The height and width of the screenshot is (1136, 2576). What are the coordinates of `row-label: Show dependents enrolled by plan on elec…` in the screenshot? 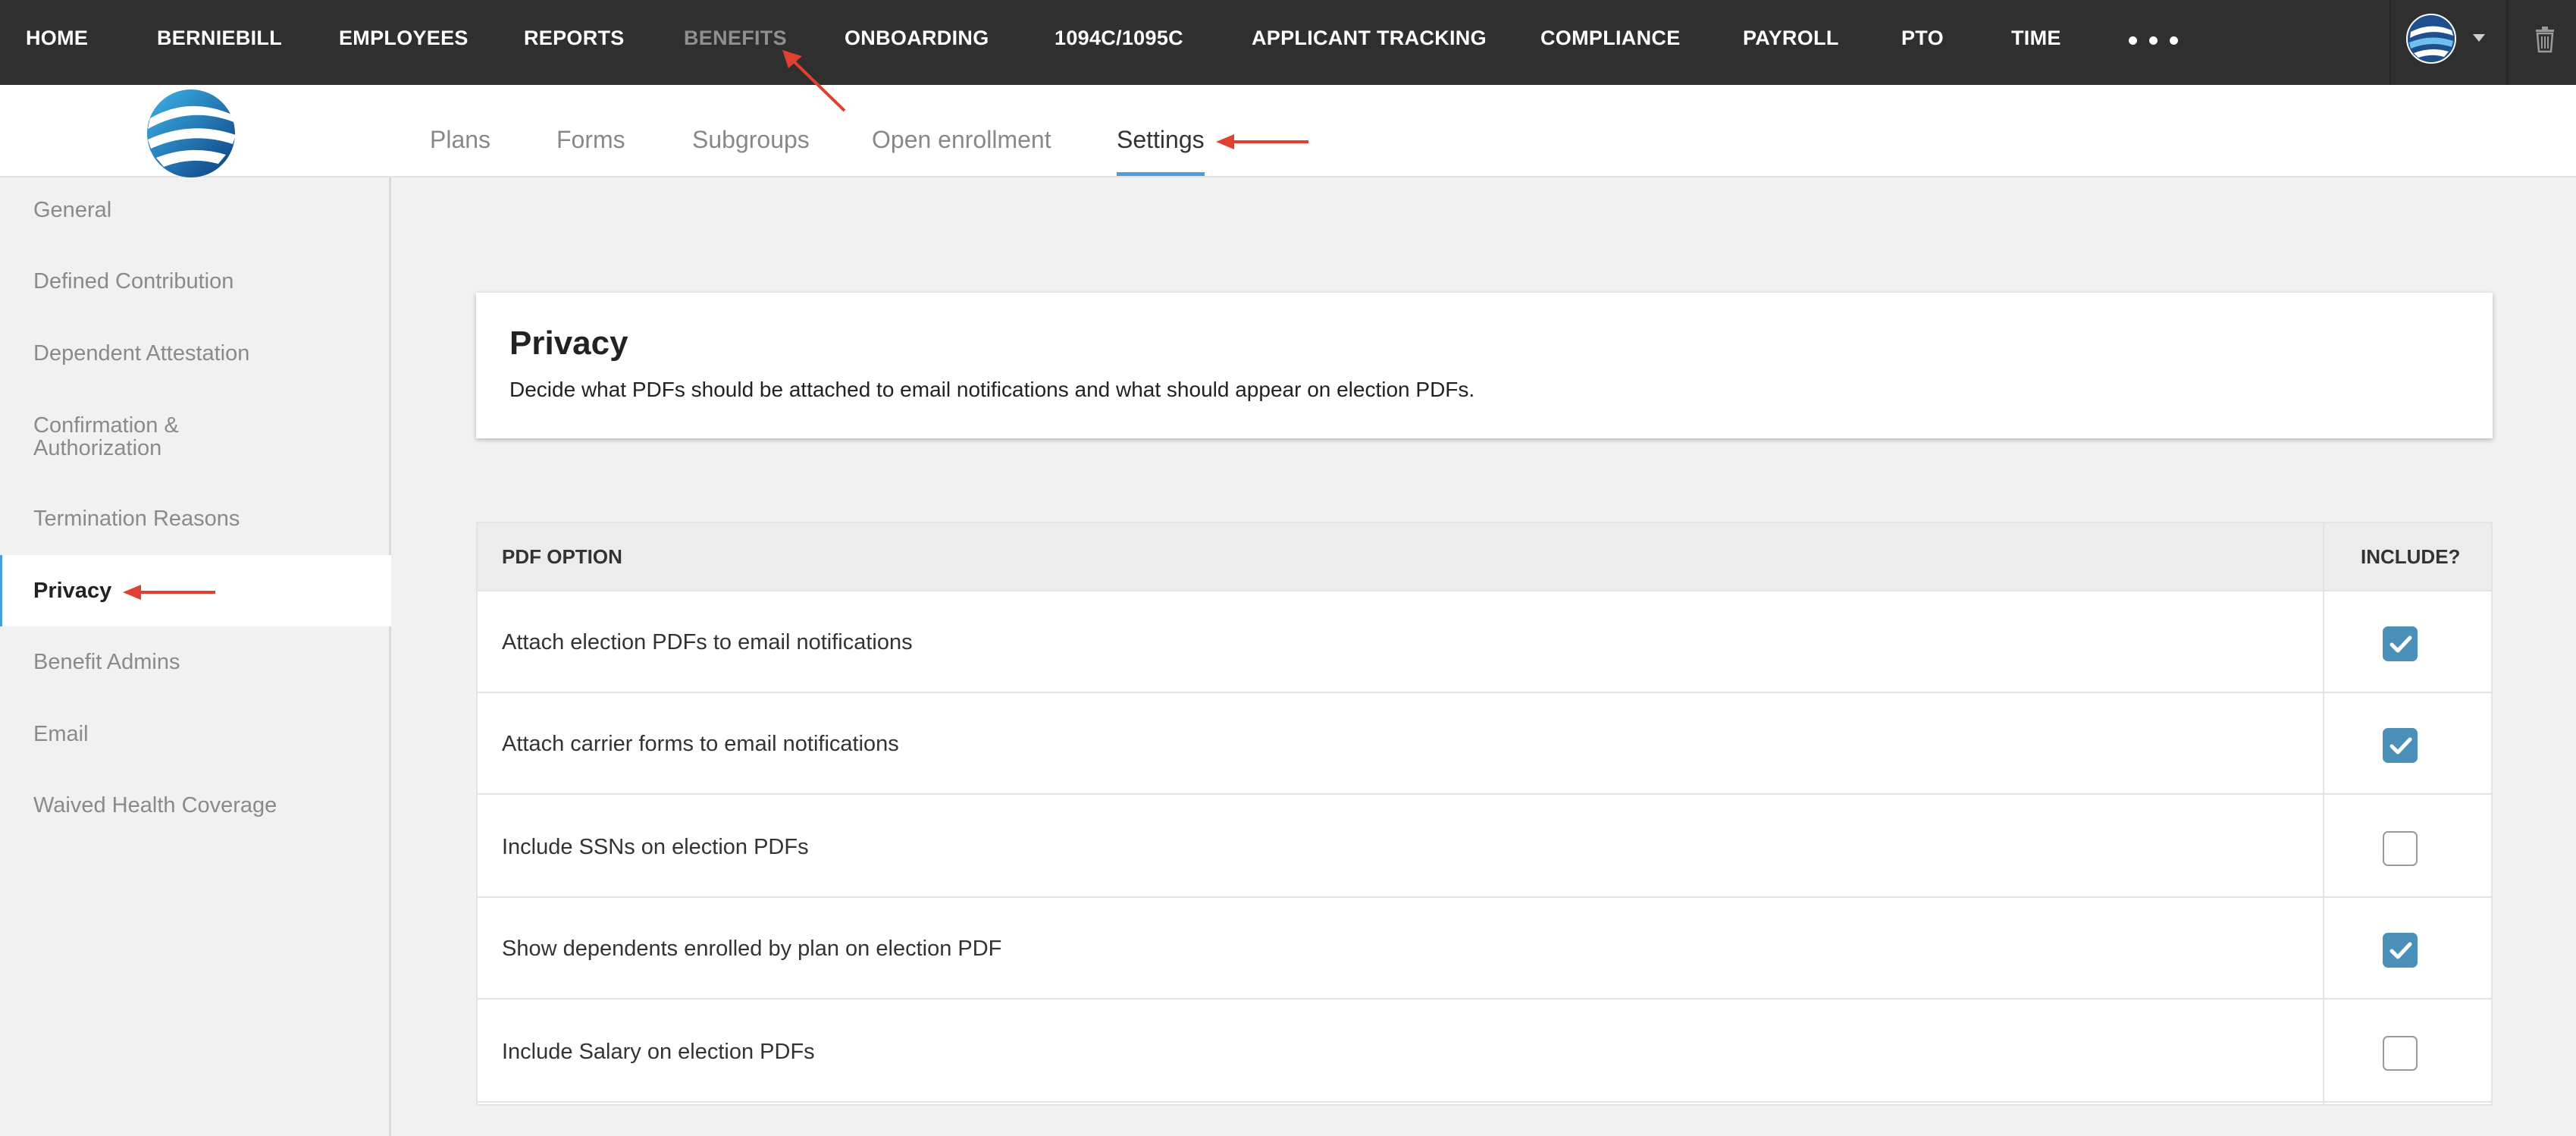 It's located at (752, 949).